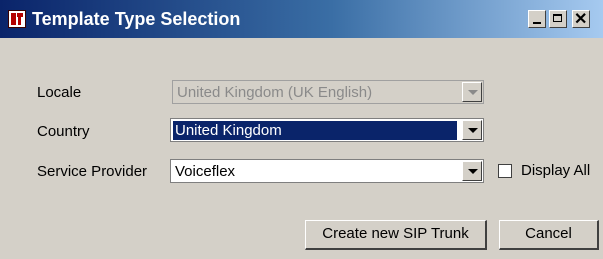  Describe the element at coordinates (505, 171) in the screenshot. I see `display-all-checkbox` at that location.